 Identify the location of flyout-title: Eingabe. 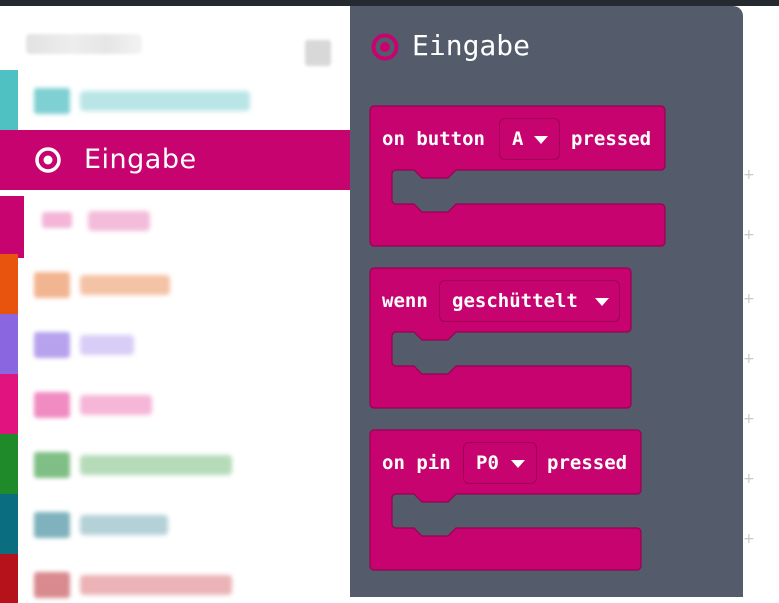
(471, 45).